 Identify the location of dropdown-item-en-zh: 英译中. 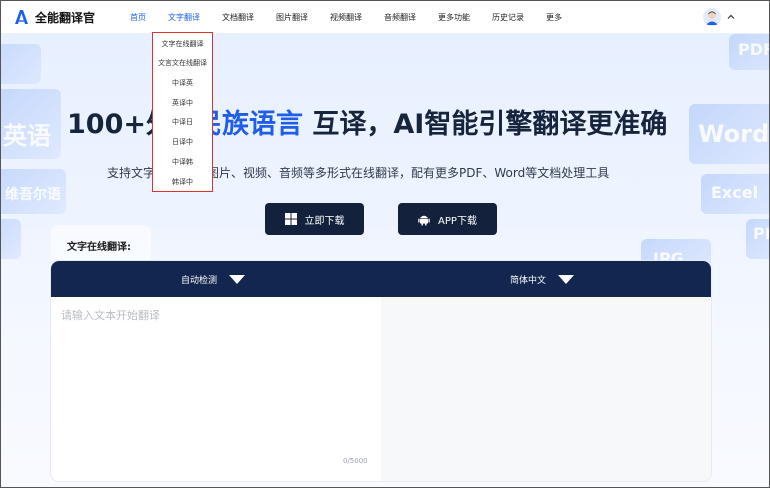
(182, 103).